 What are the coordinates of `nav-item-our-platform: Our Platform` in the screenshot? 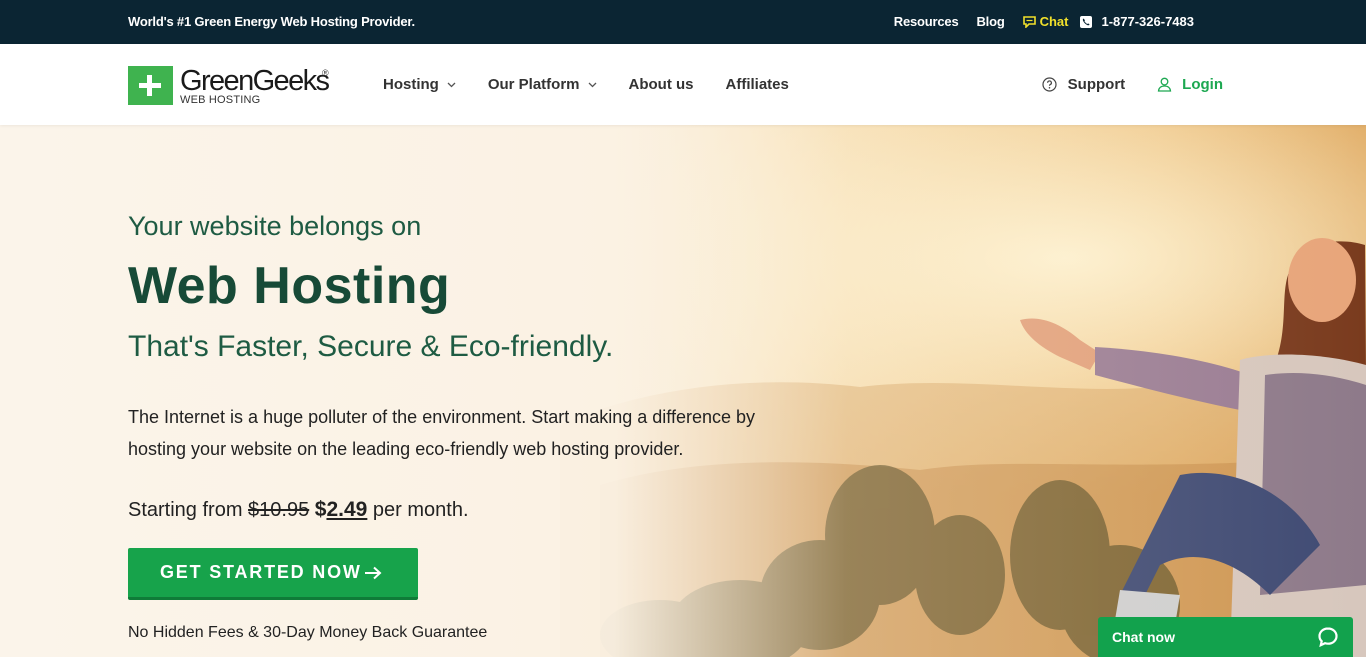 It's located at (542, 84).